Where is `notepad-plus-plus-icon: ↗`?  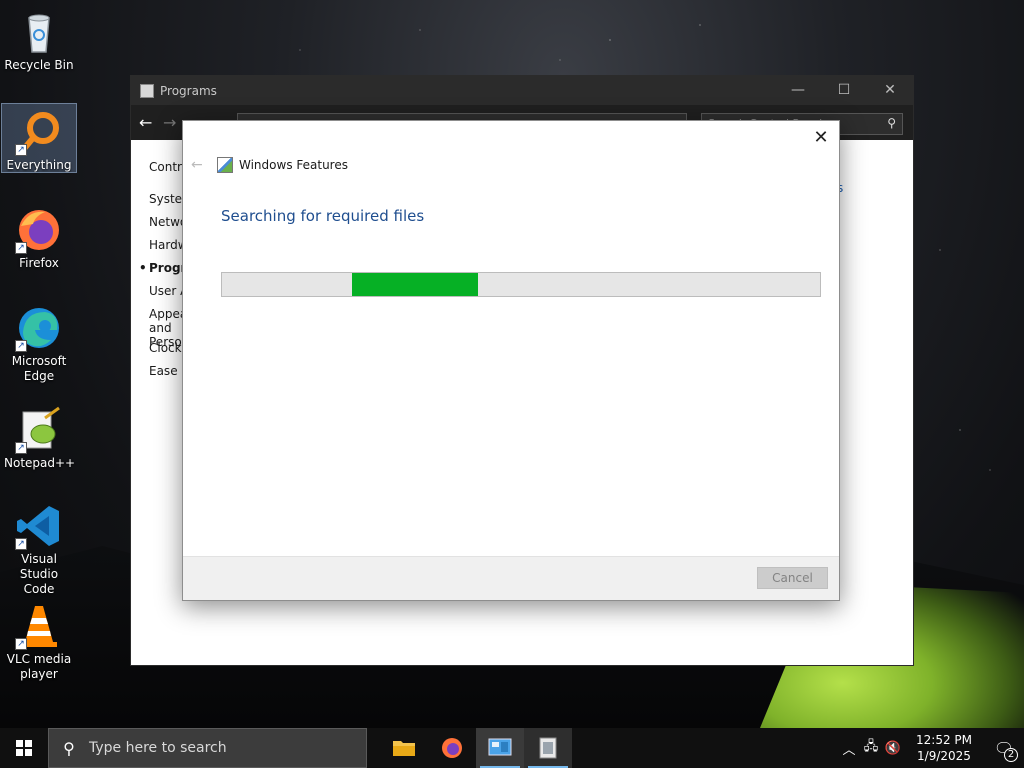
notepad-plus-plus-icon: ↗ is located at coordinates (39, 430).